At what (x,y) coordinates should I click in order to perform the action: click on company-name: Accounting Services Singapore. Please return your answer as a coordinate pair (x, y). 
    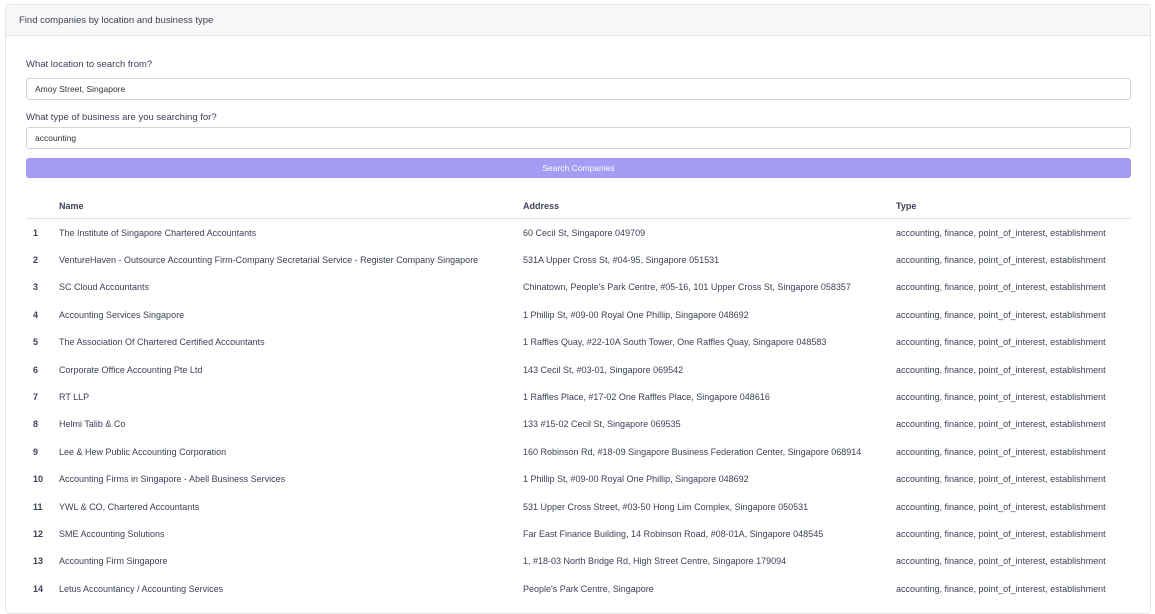
    Looking at the image, I should click on (122, 314).